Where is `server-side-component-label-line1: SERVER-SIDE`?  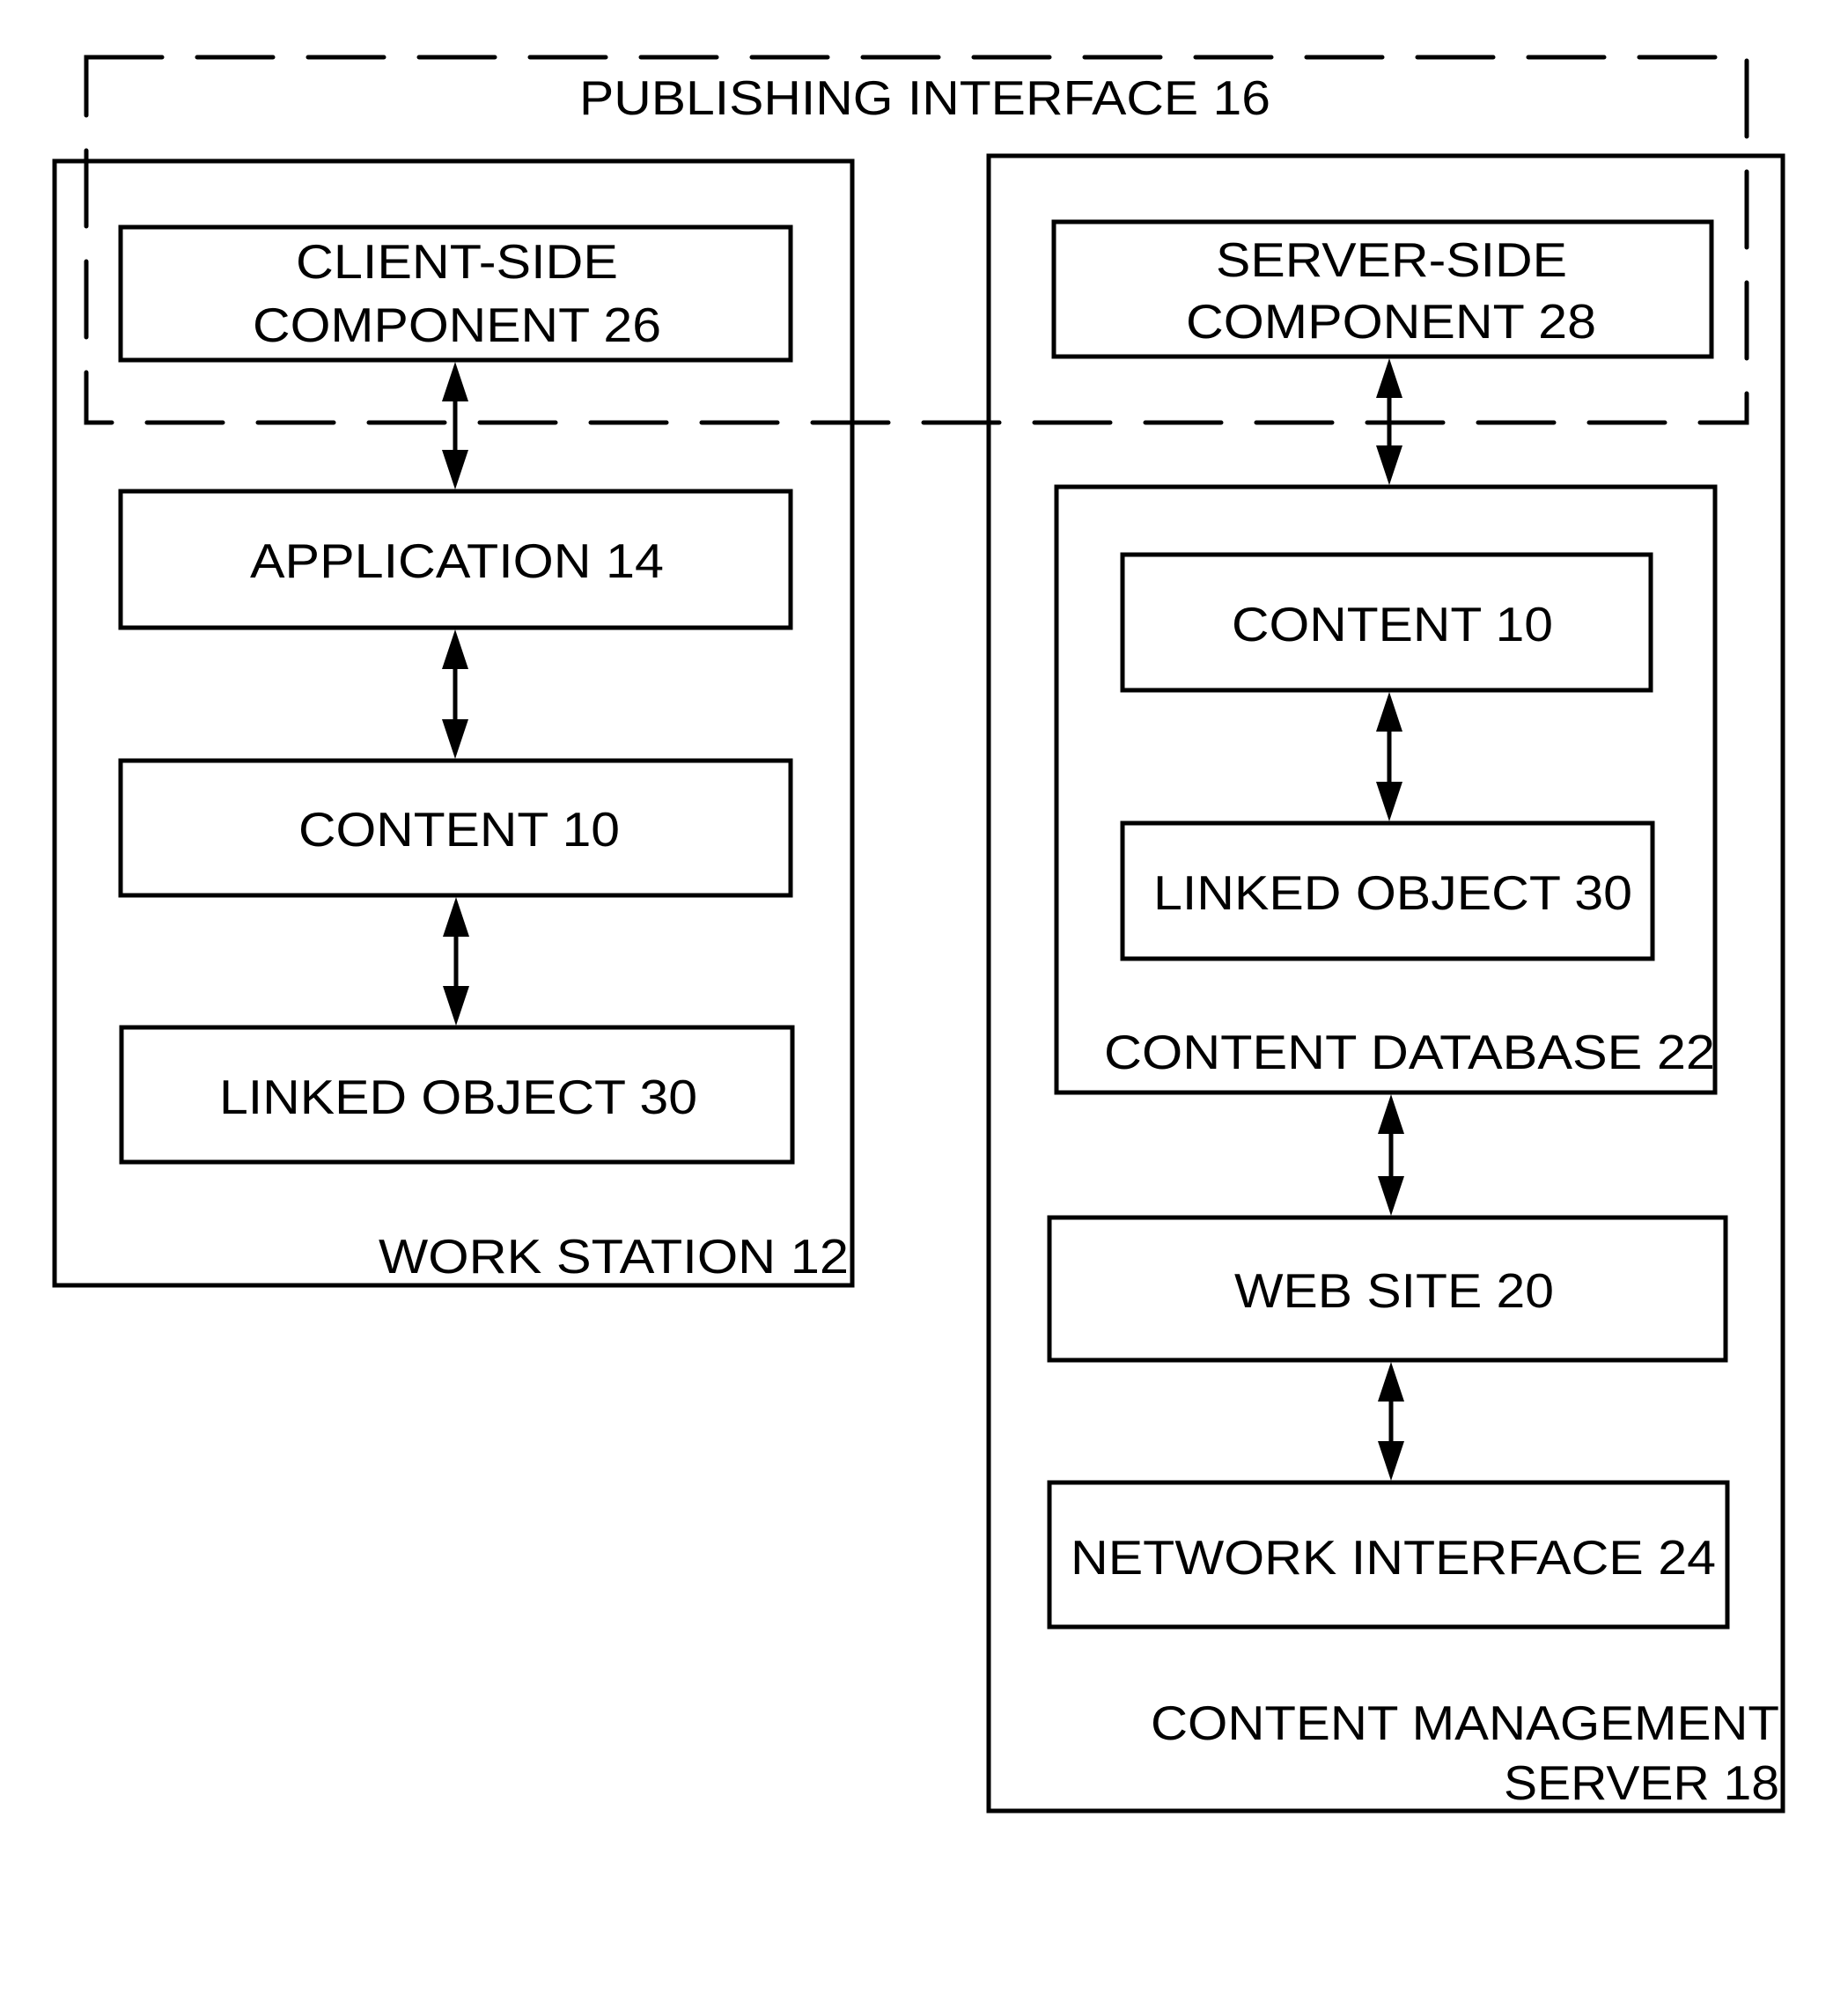
server-side-component-label-line1: SERVER-SIDE is located at coordinates (1391, 259).